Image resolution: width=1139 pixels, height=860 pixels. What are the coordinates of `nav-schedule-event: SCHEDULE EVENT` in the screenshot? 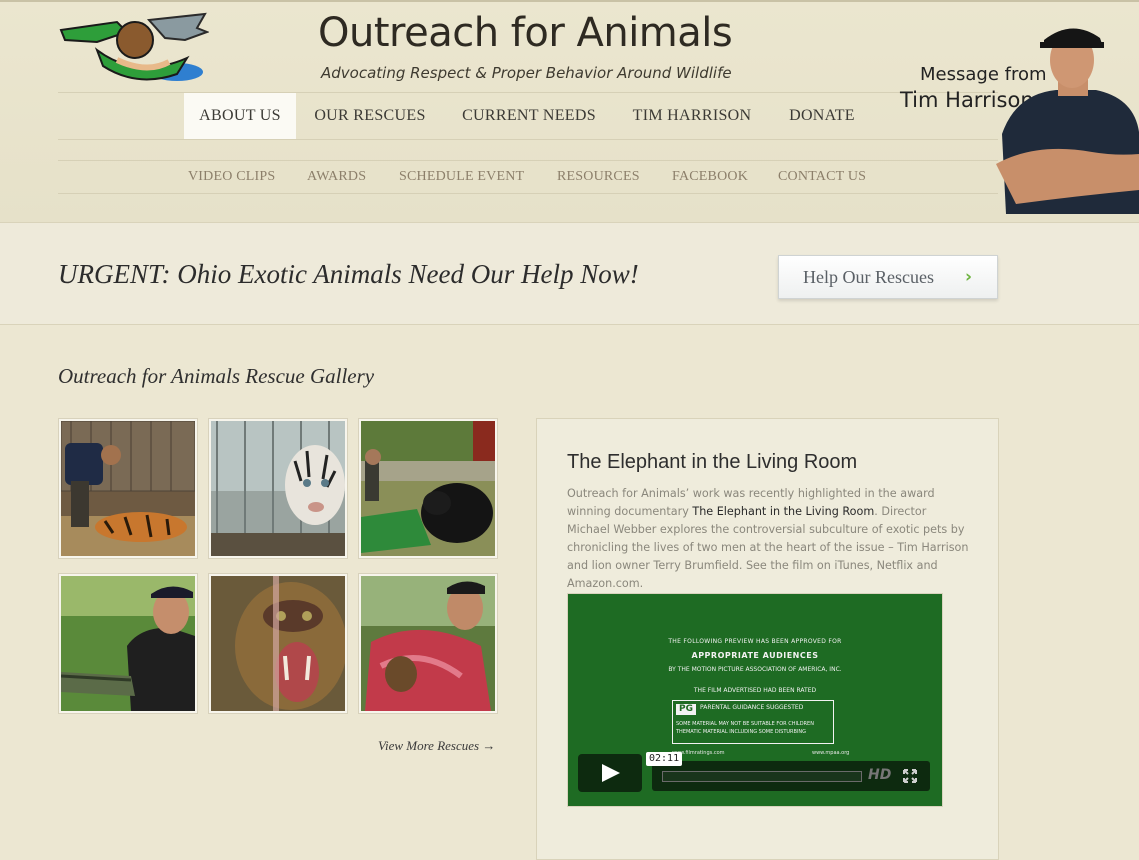 It's located at (461, 177).